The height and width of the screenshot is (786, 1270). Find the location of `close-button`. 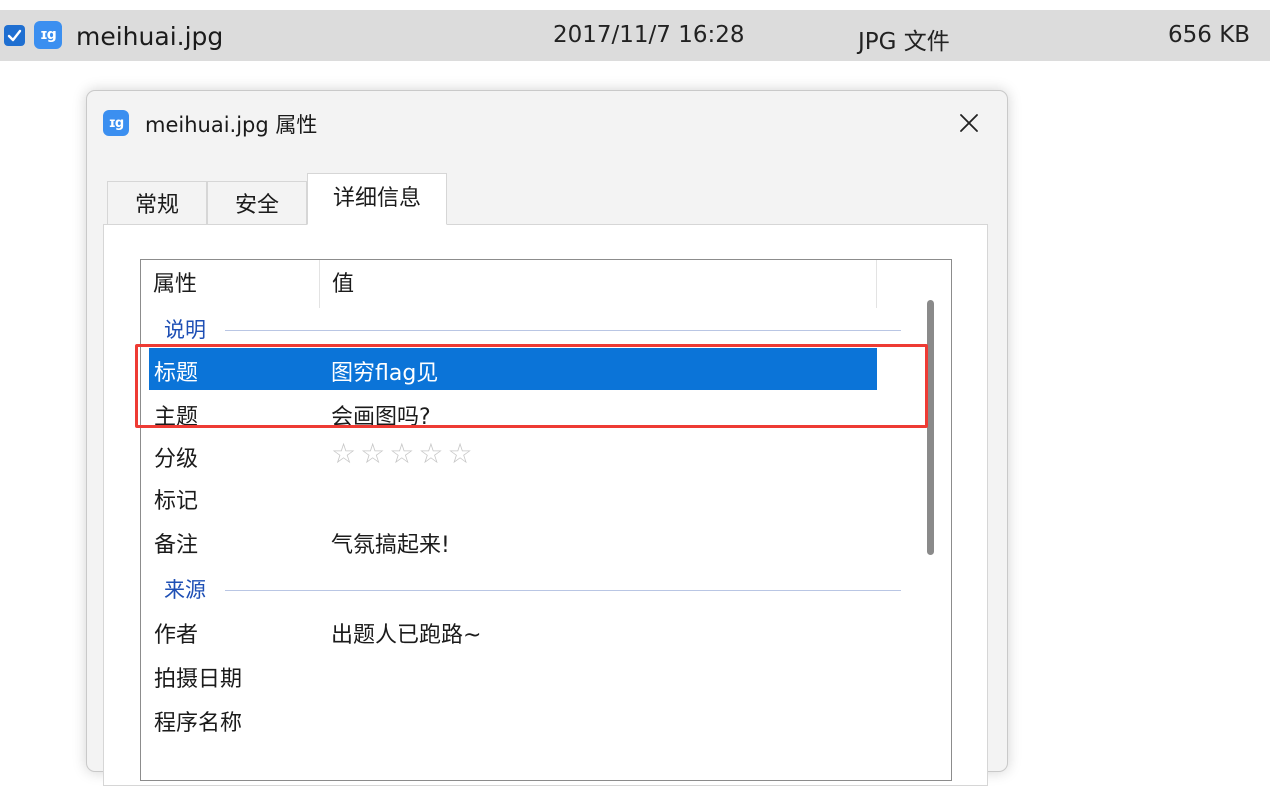

close-button is located at coordinates (969, 123).